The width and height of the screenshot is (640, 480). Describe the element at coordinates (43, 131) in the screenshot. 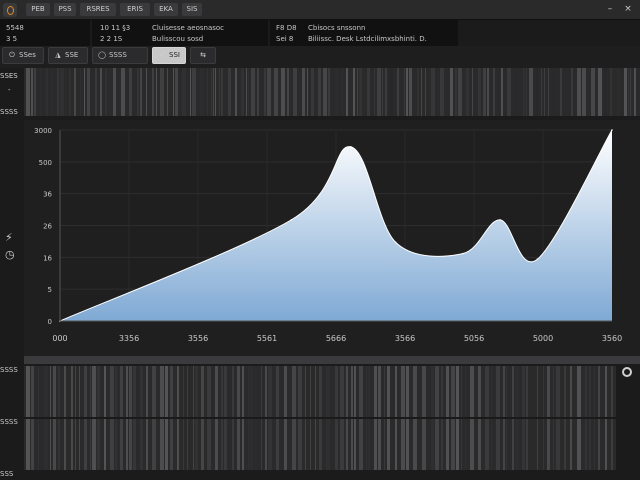

I see `y-tick-label: 3000` at that location.